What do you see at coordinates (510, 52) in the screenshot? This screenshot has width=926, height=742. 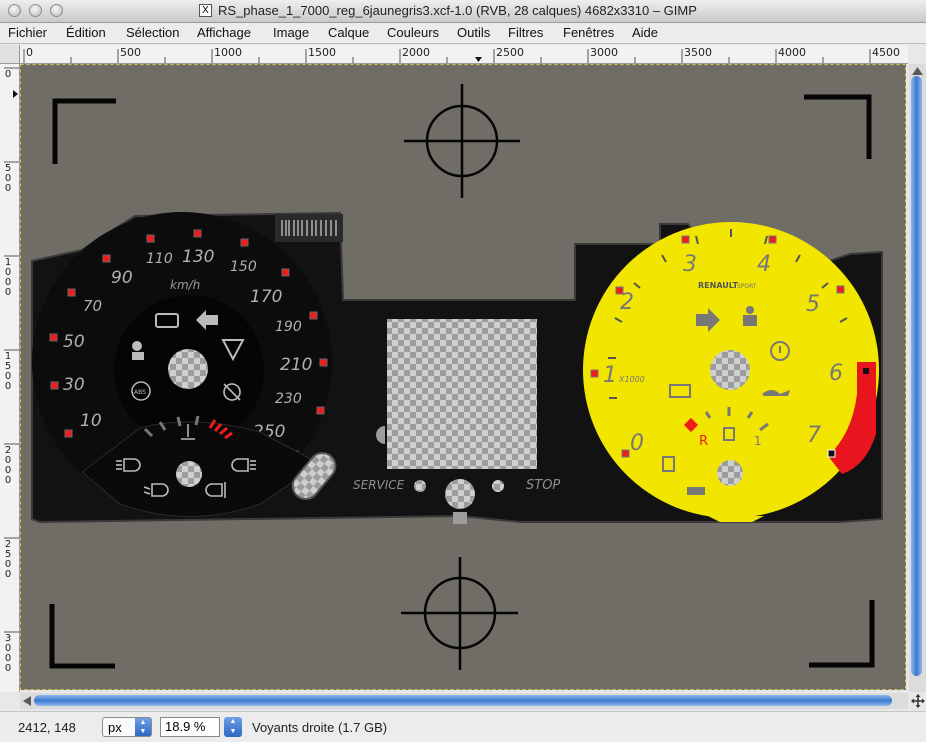 I see `hruler-label: 2500` at bounding box center [510, 52].